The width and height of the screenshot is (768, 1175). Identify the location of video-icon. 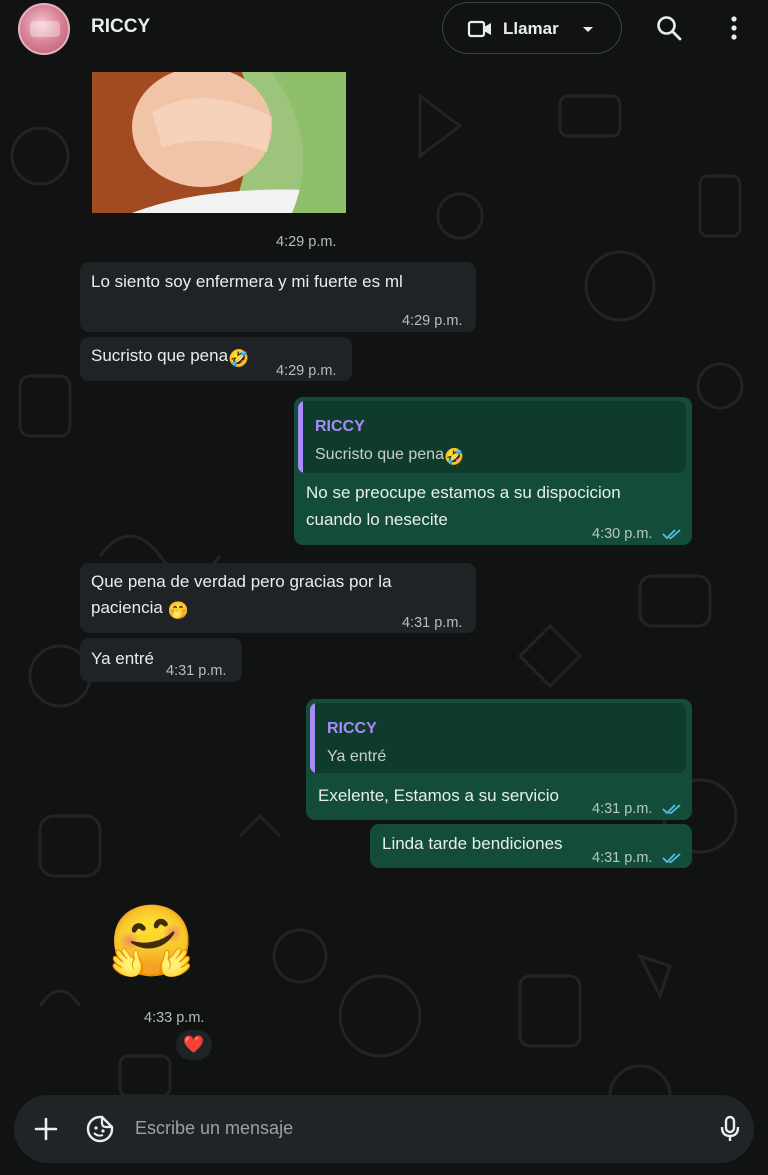
(479, 29).